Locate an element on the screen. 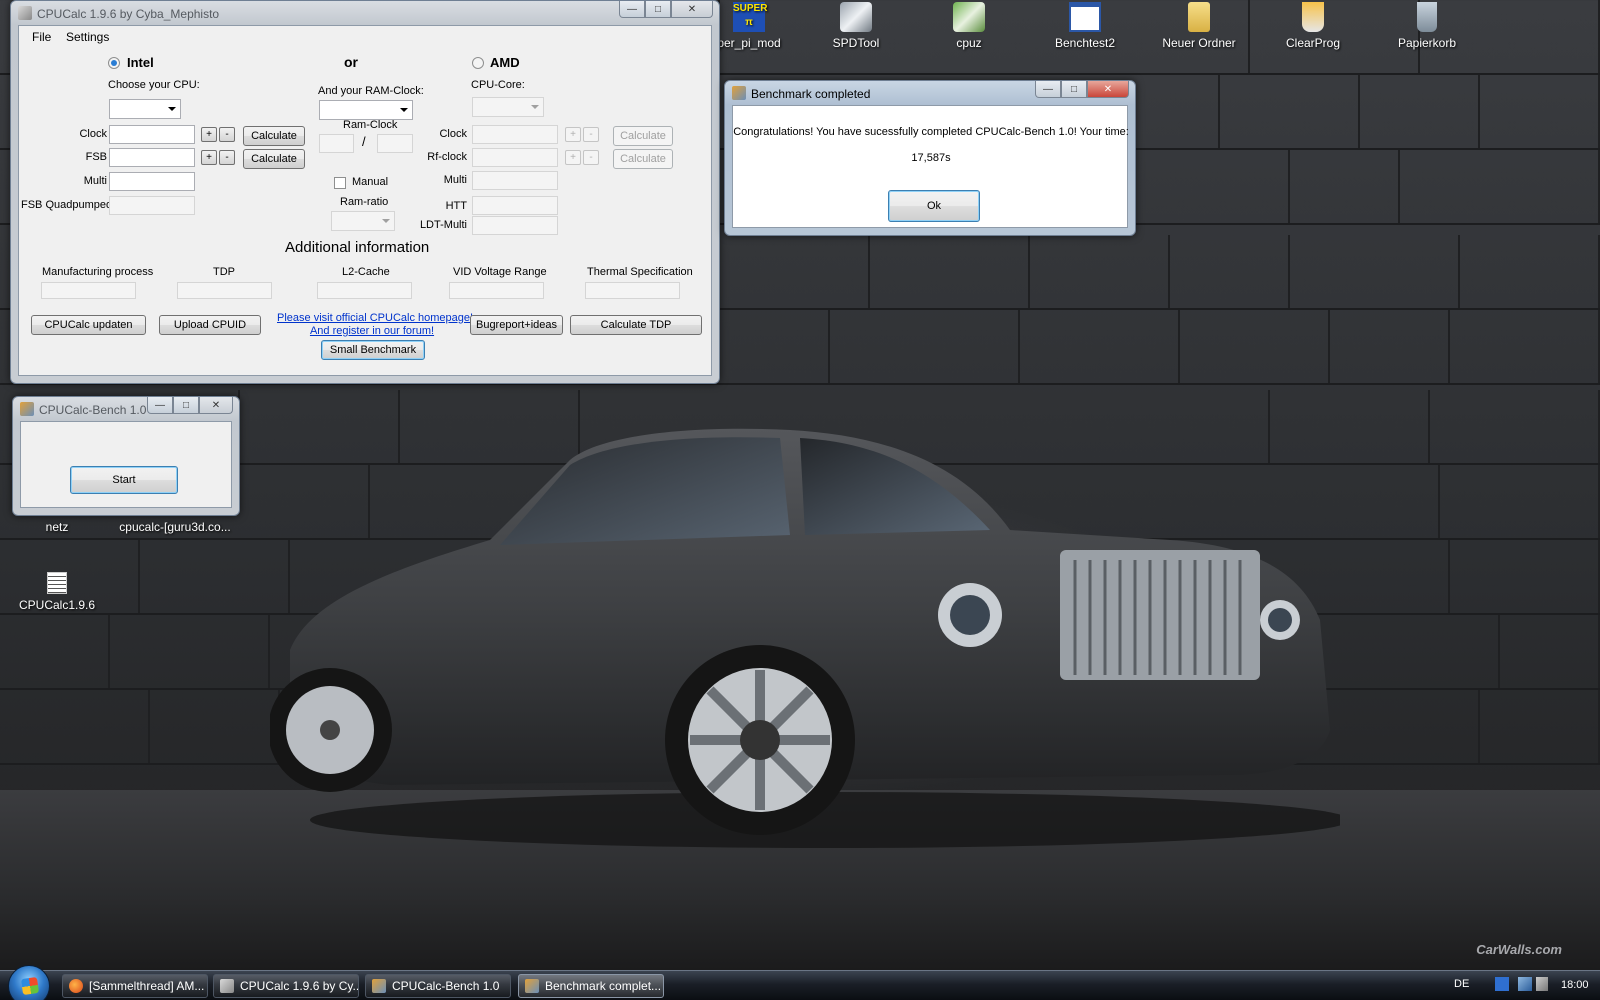  intel-radio is located at coordinates (114, 63).